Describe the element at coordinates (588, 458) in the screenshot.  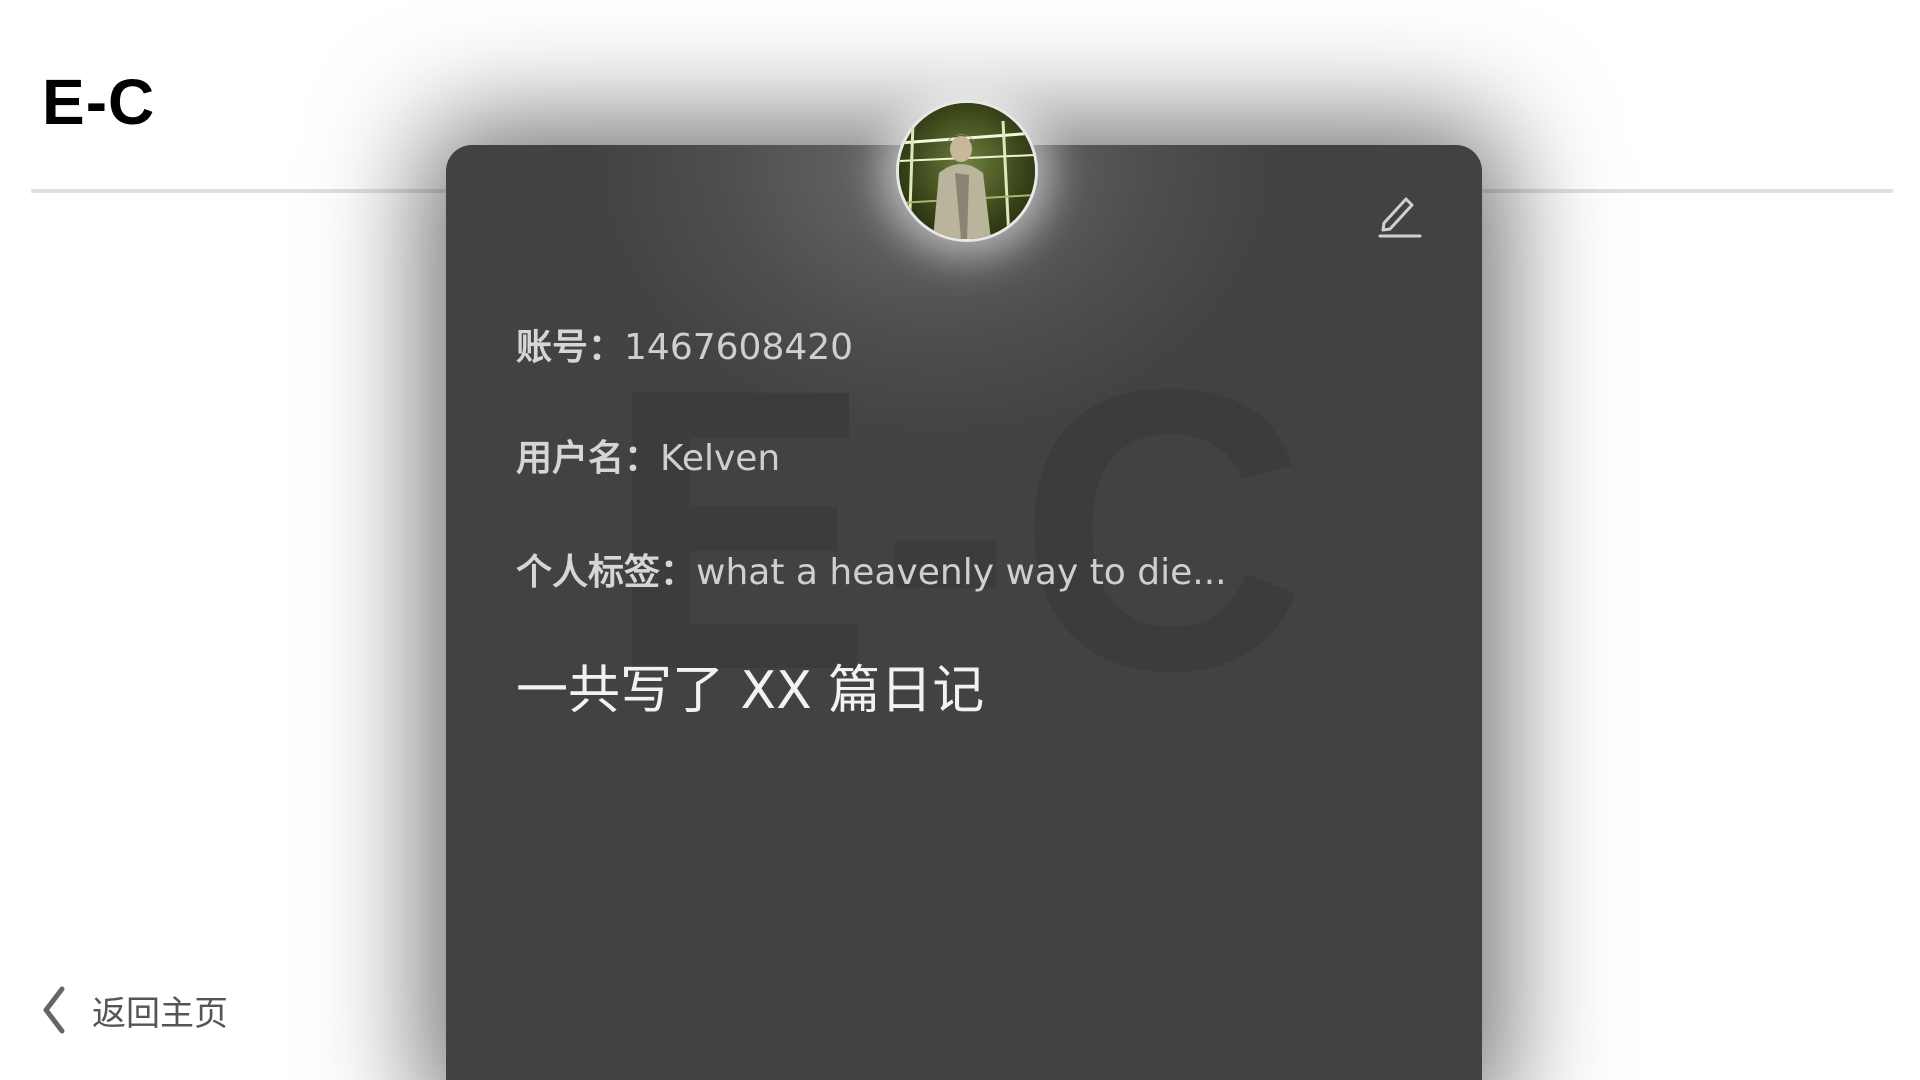
I see `username-label: 用户名：` at that location.